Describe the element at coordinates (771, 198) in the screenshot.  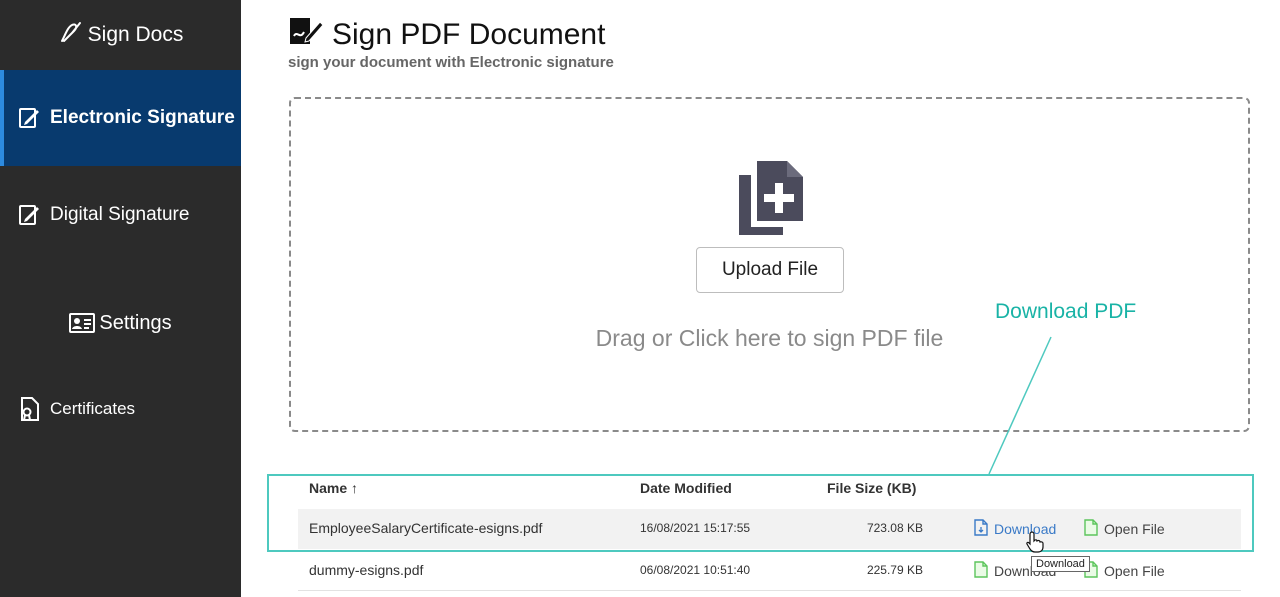
I see `add-files-icon` at that location.